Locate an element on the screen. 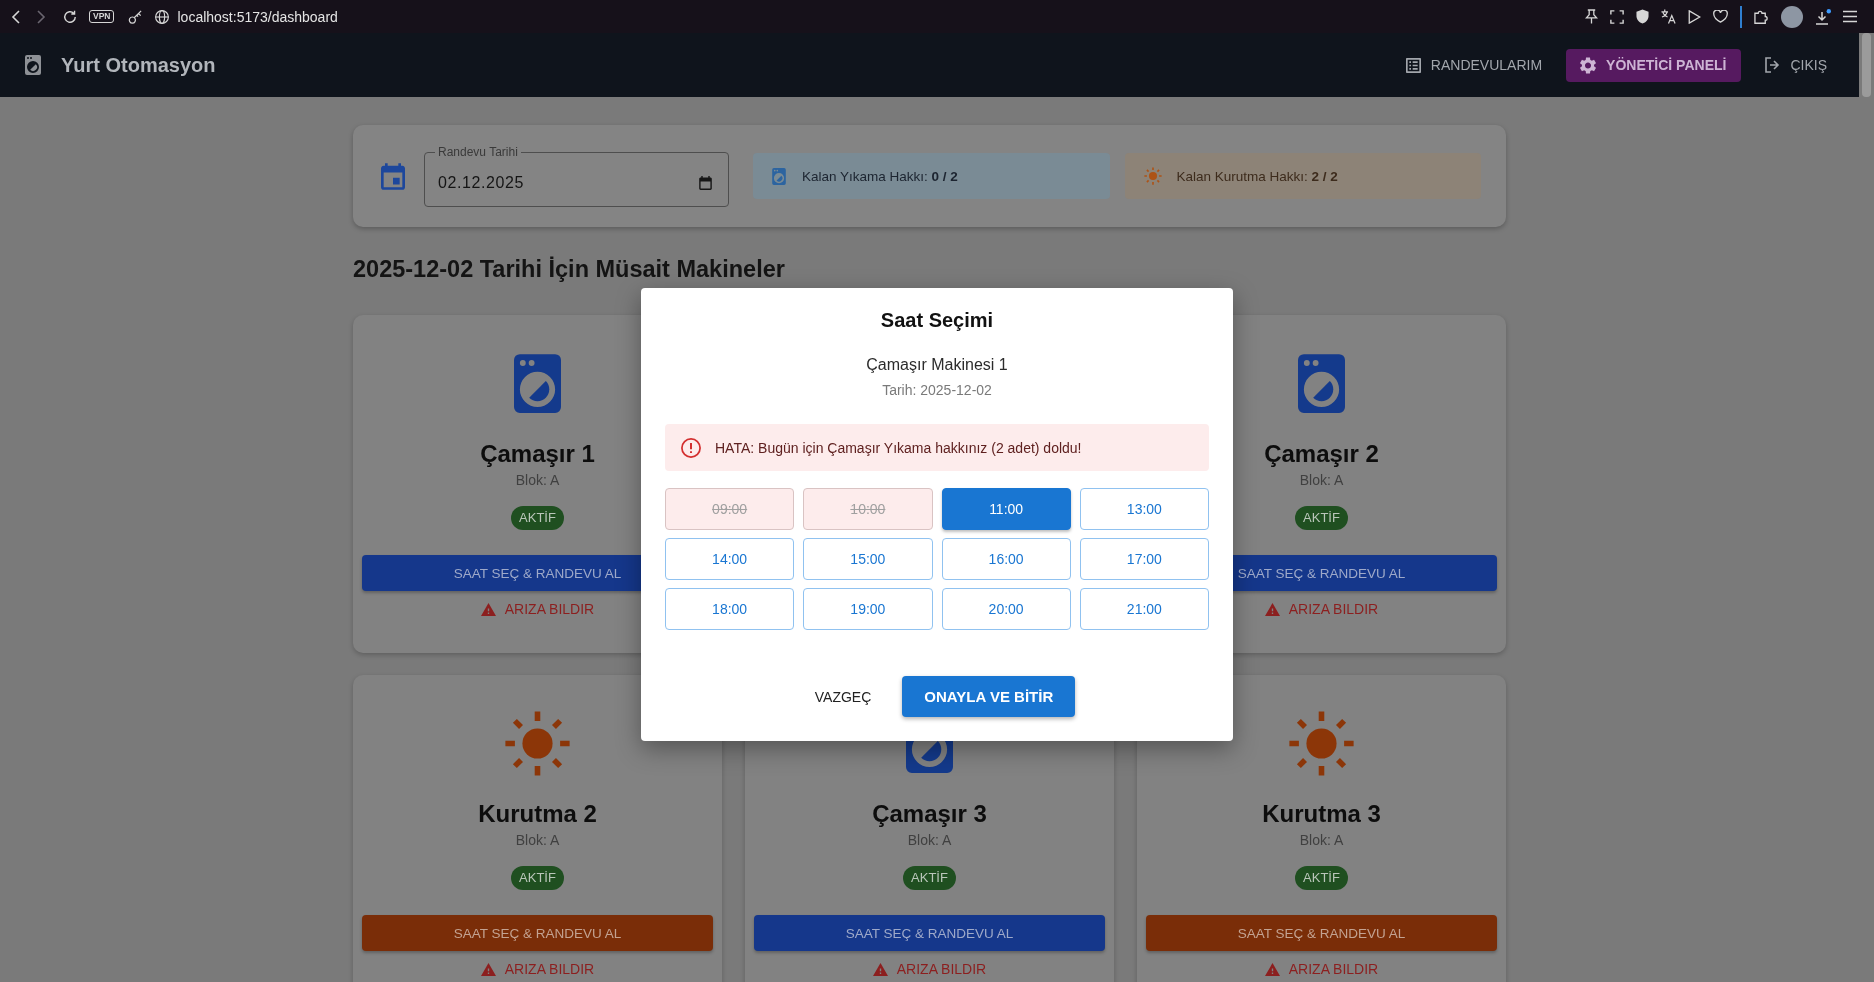  time-slot-button: 14:00 is located at coordinates (730, 559).